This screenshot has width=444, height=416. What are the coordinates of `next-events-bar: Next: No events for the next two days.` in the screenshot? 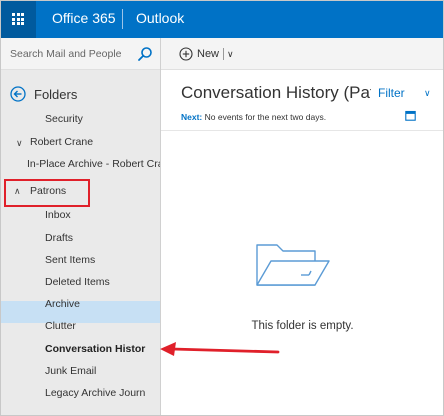 It's located at (253, 117).